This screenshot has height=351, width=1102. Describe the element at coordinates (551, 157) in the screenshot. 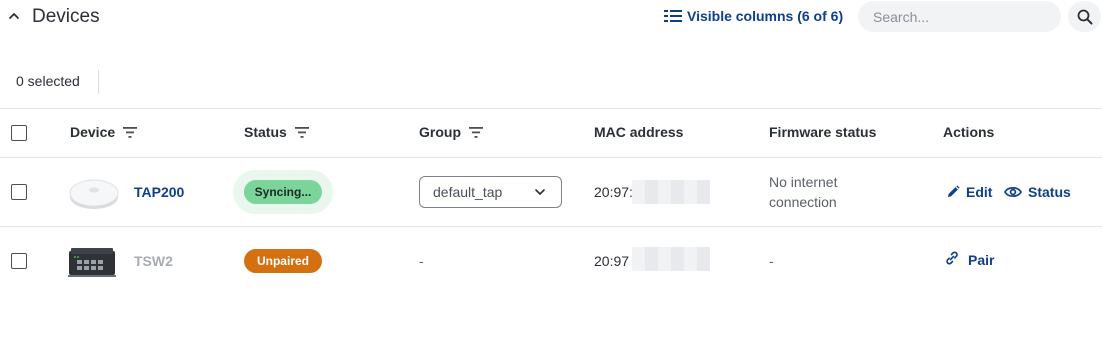

I see `header-divider` at that location.